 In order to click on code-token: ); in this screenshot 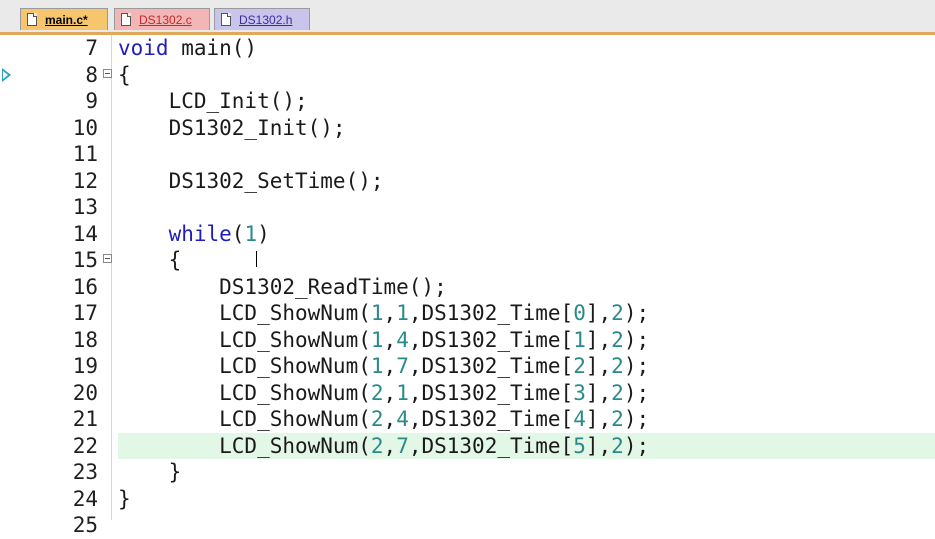, I will do `click(636, 392)`.